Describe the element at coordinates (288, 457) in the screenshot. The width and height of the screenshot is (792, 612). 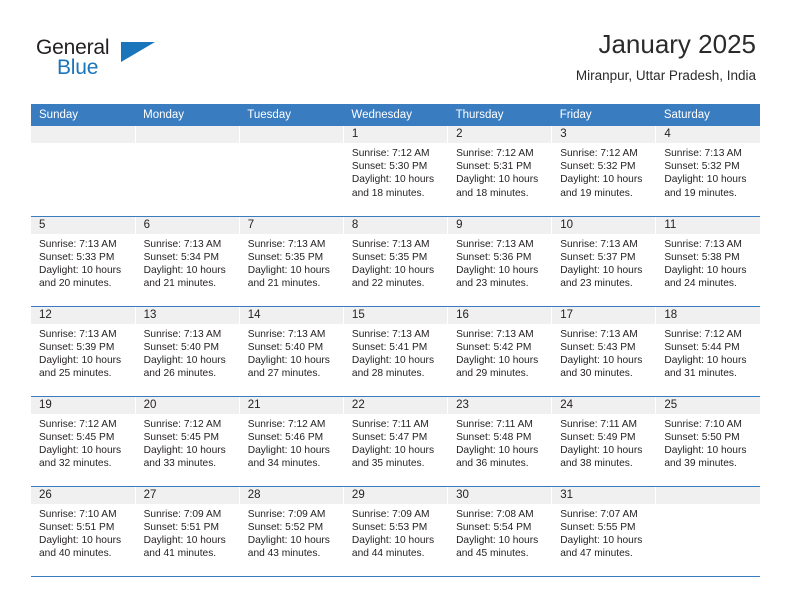
I see `daylight-text: Daylight: 10 hours and 34 minutes.` at that location.